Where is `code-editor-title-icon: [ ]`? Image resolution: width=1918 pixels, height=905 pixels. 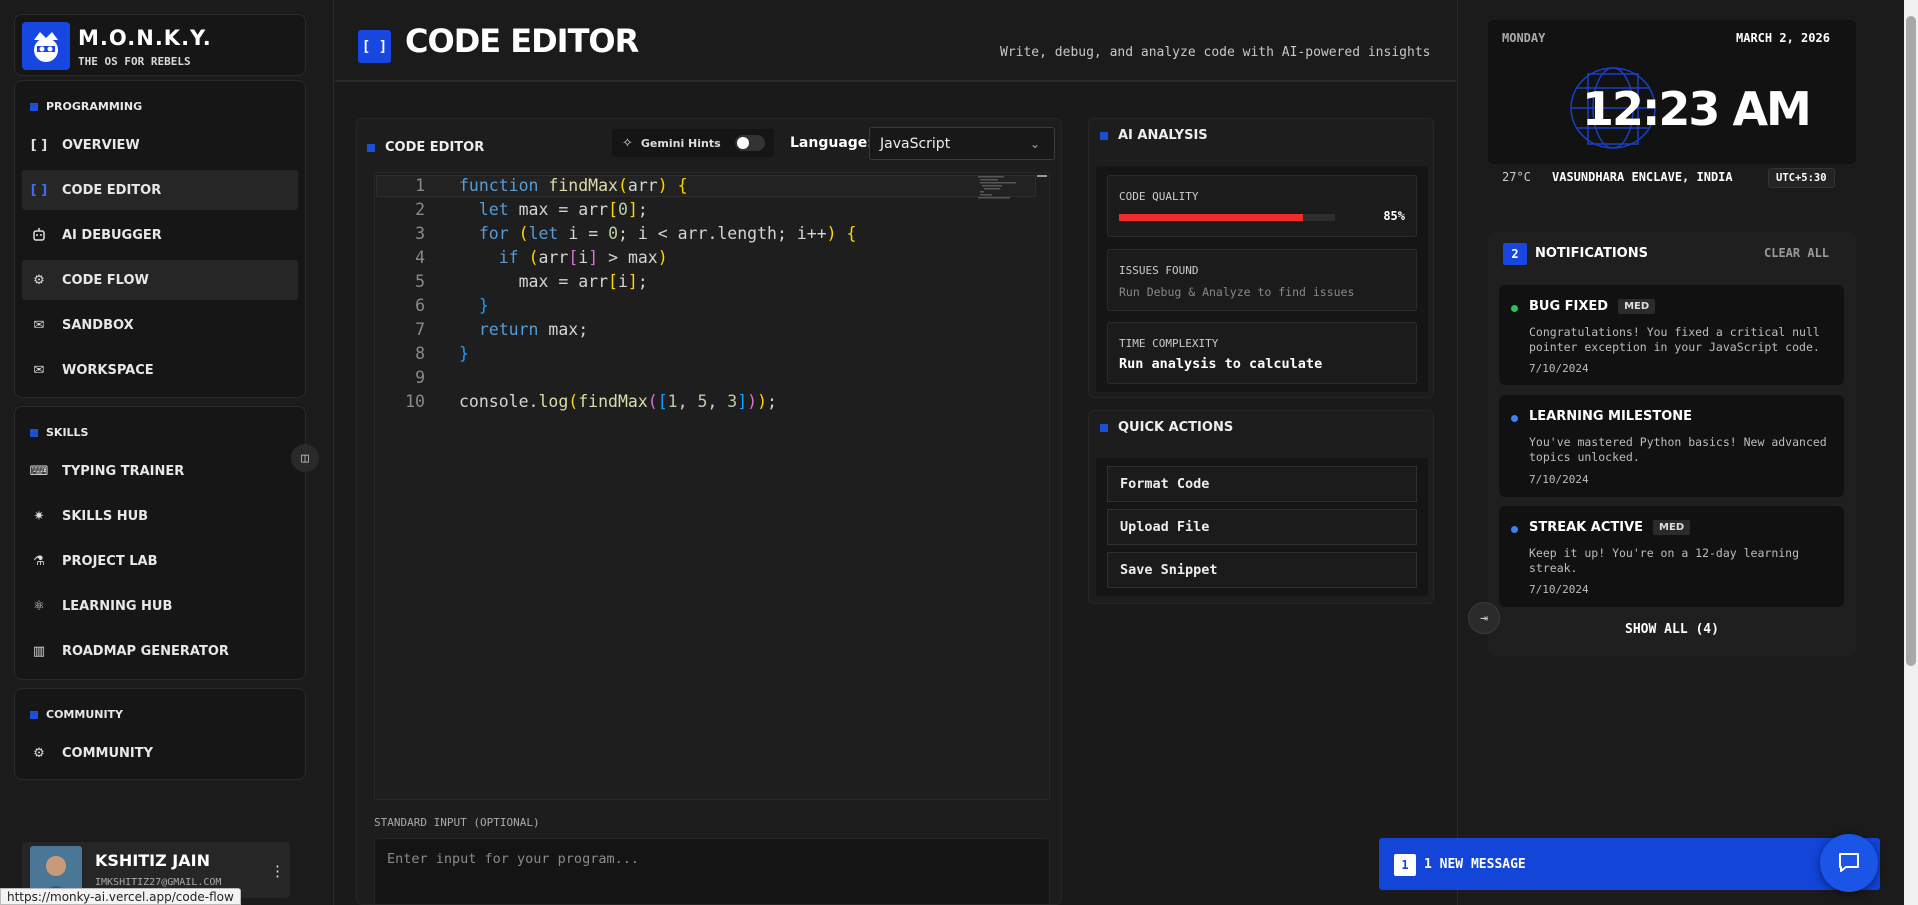 code-editor-title-icon: [ ] is located at coordinates (374, 46).